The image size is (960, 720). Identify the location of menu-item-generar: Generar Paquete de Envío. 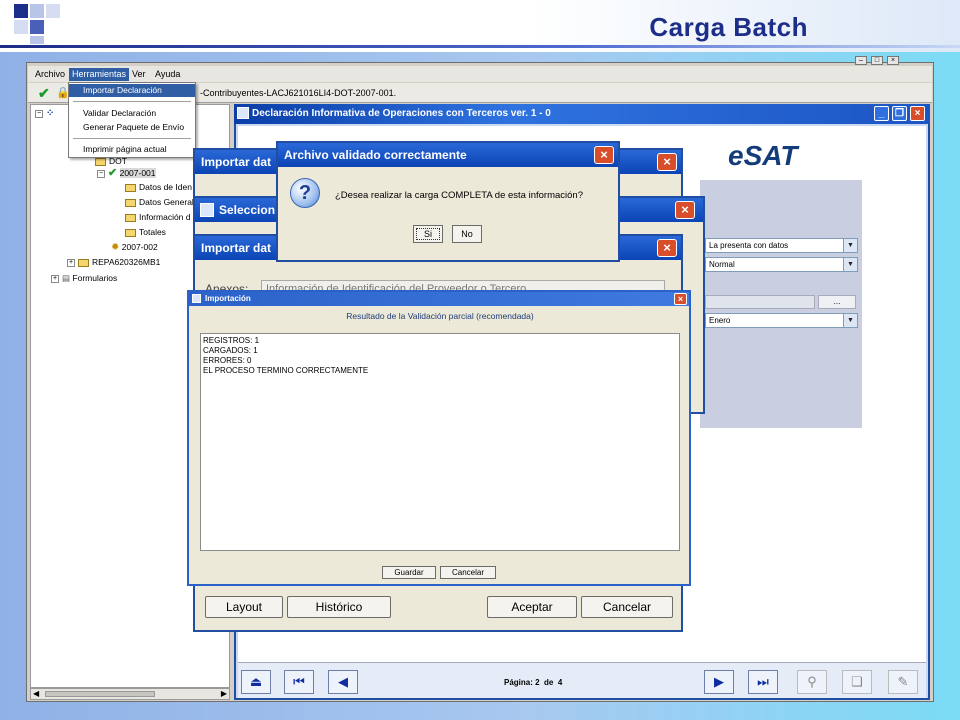
(132, 127).